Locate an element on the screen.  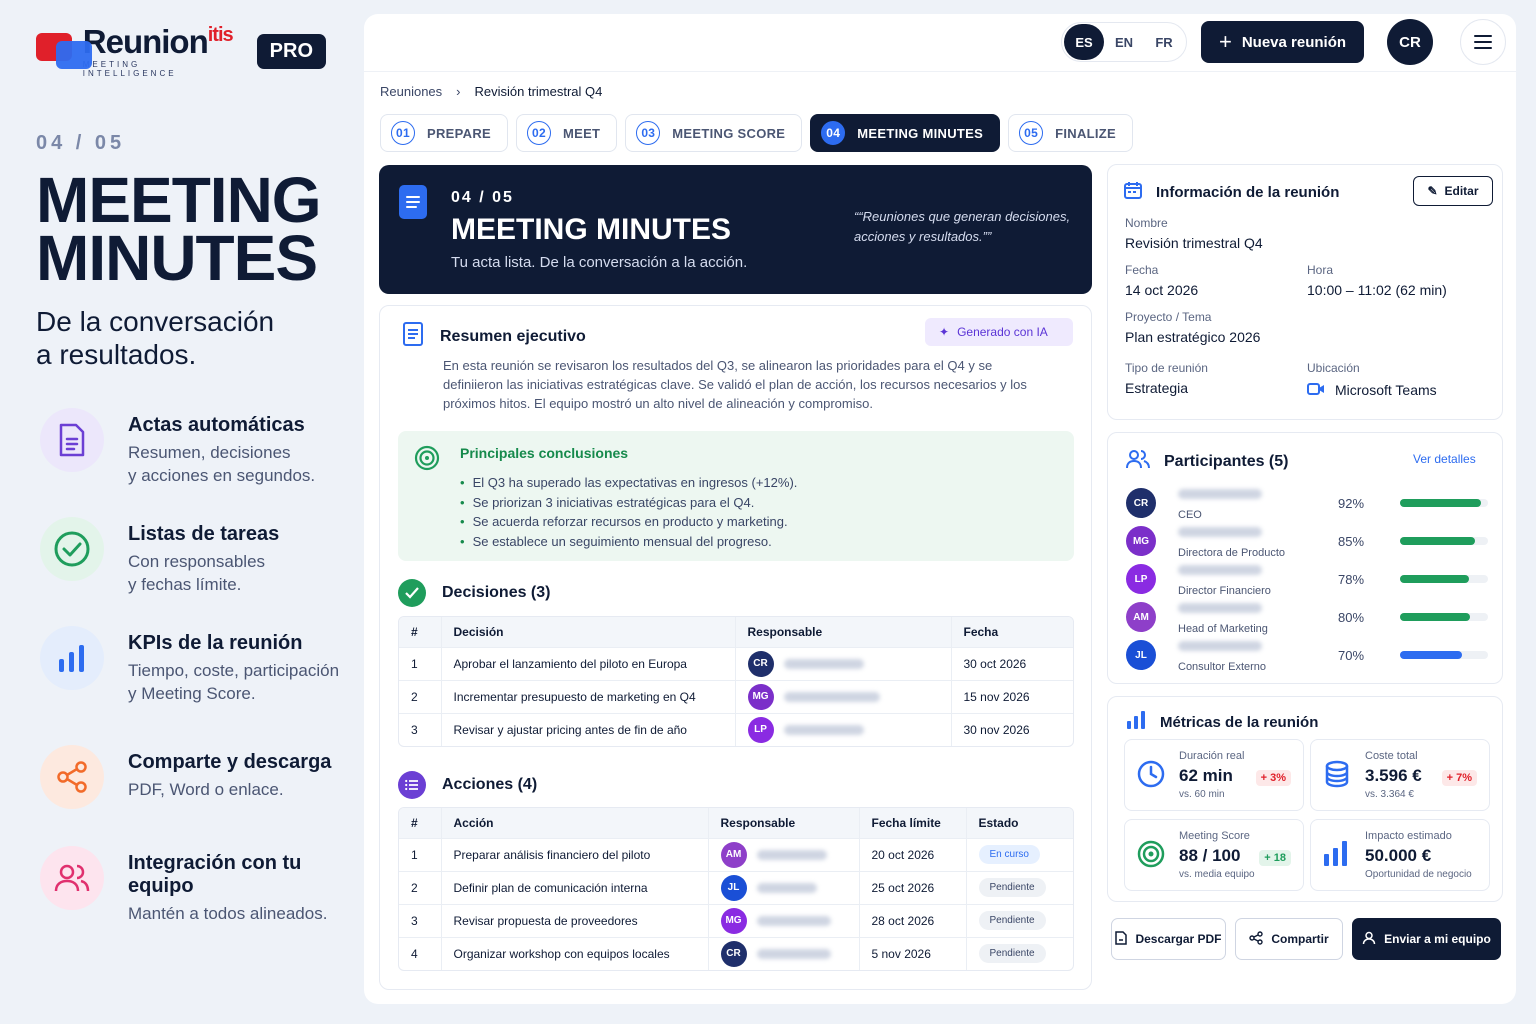
tab-label: MEETING SCORE is located at coordinates (729, 133).